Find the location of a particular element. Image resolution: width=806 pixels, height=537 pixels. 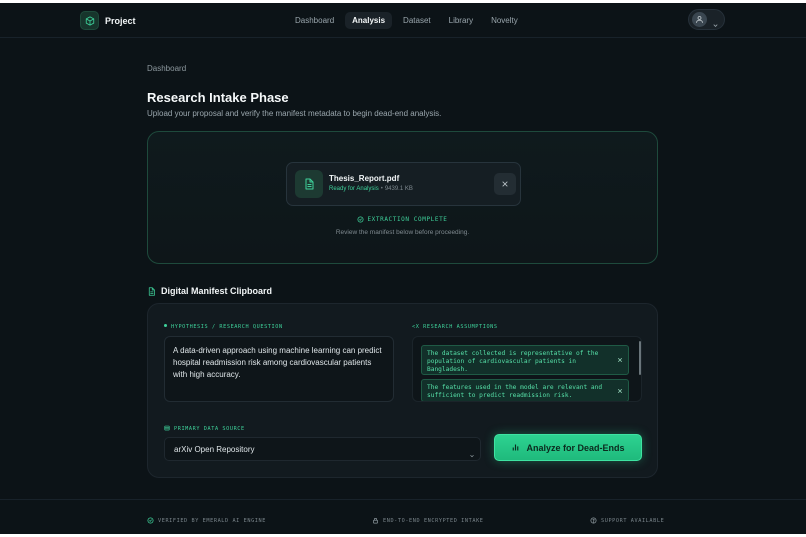

extraction-status: EXTRACTION COMPLETE is located at coordinates (402, 219).